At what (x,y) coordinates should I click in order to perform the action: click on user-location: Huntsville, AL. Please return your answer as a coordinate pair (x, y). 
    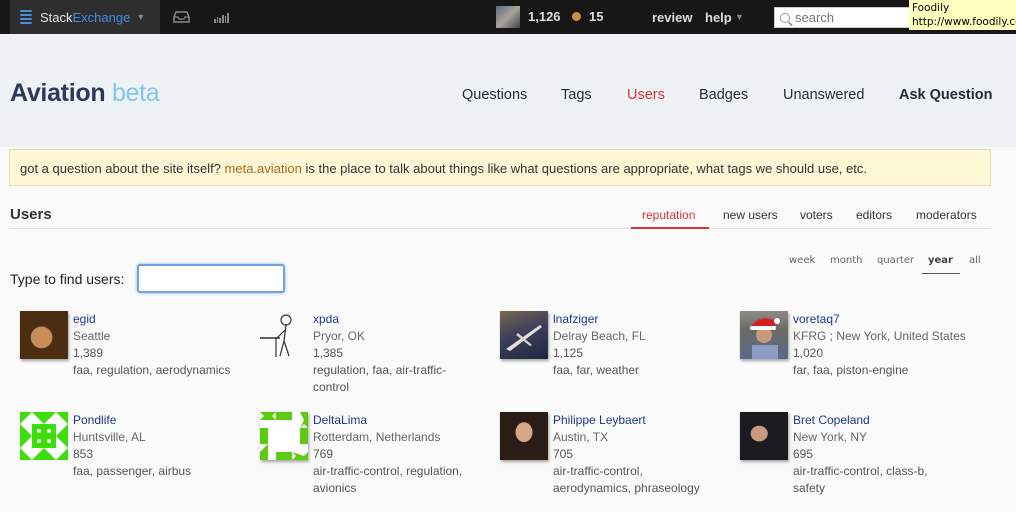
    Looking at the image, I should click on (109, 437).